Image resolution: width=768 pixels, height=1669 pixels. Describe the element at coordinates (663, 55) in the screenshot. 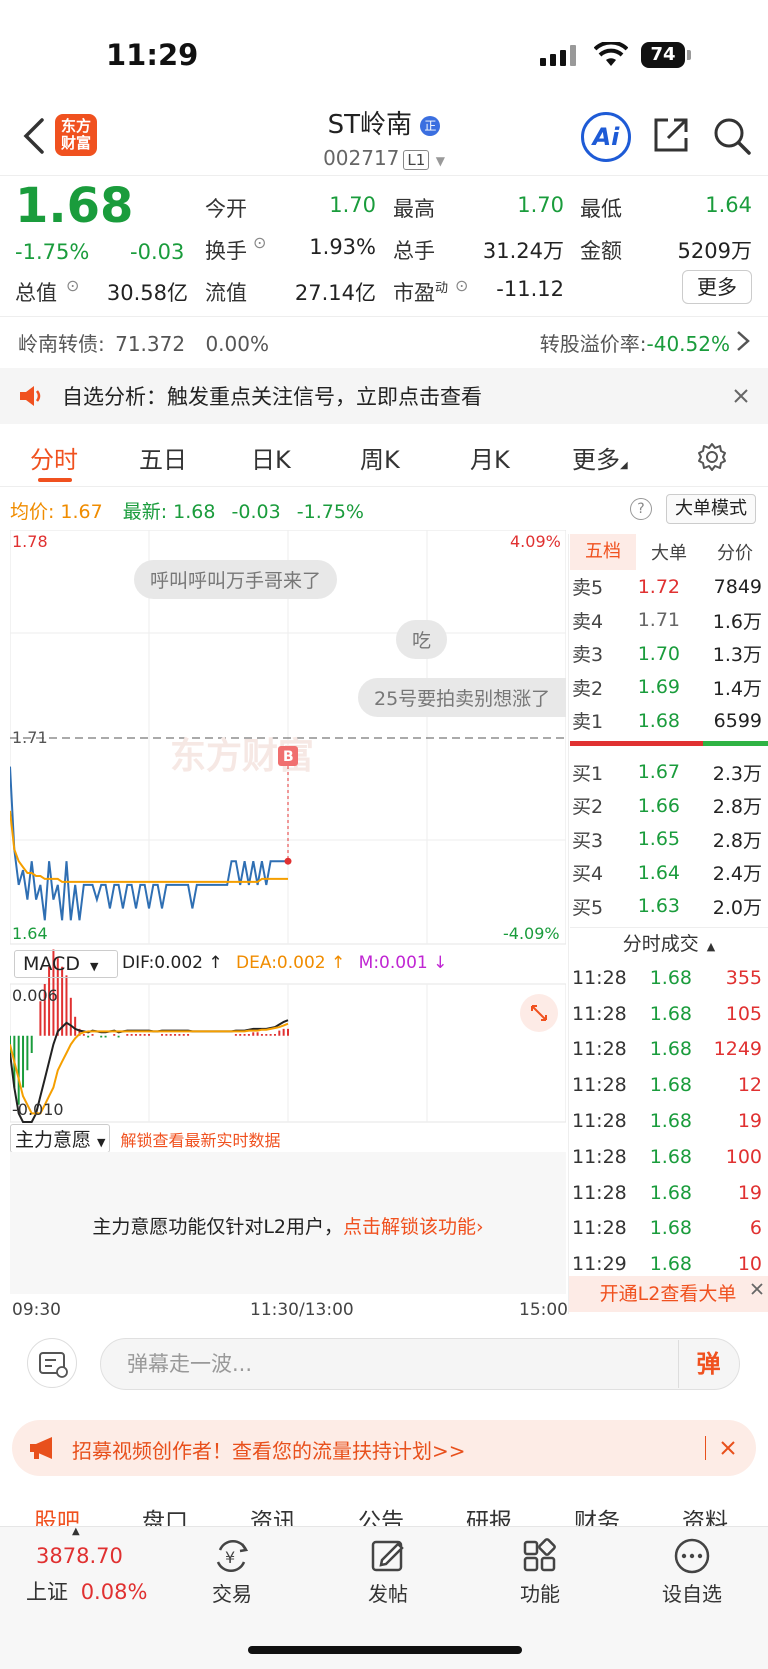

I see `battery-icon: 74` at that location.